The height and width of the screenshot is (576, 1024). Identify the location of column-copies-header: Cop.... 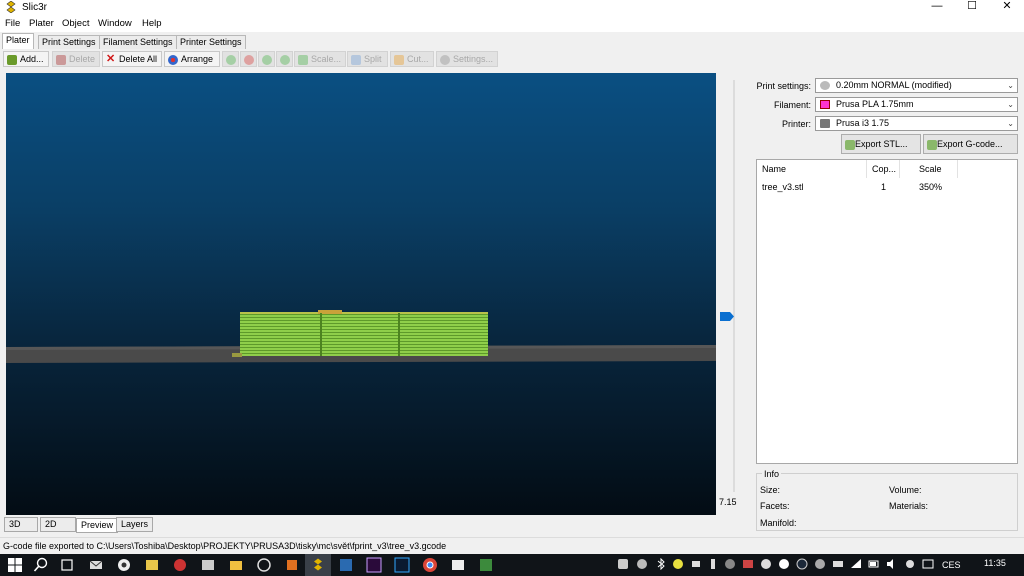
(883, 169).